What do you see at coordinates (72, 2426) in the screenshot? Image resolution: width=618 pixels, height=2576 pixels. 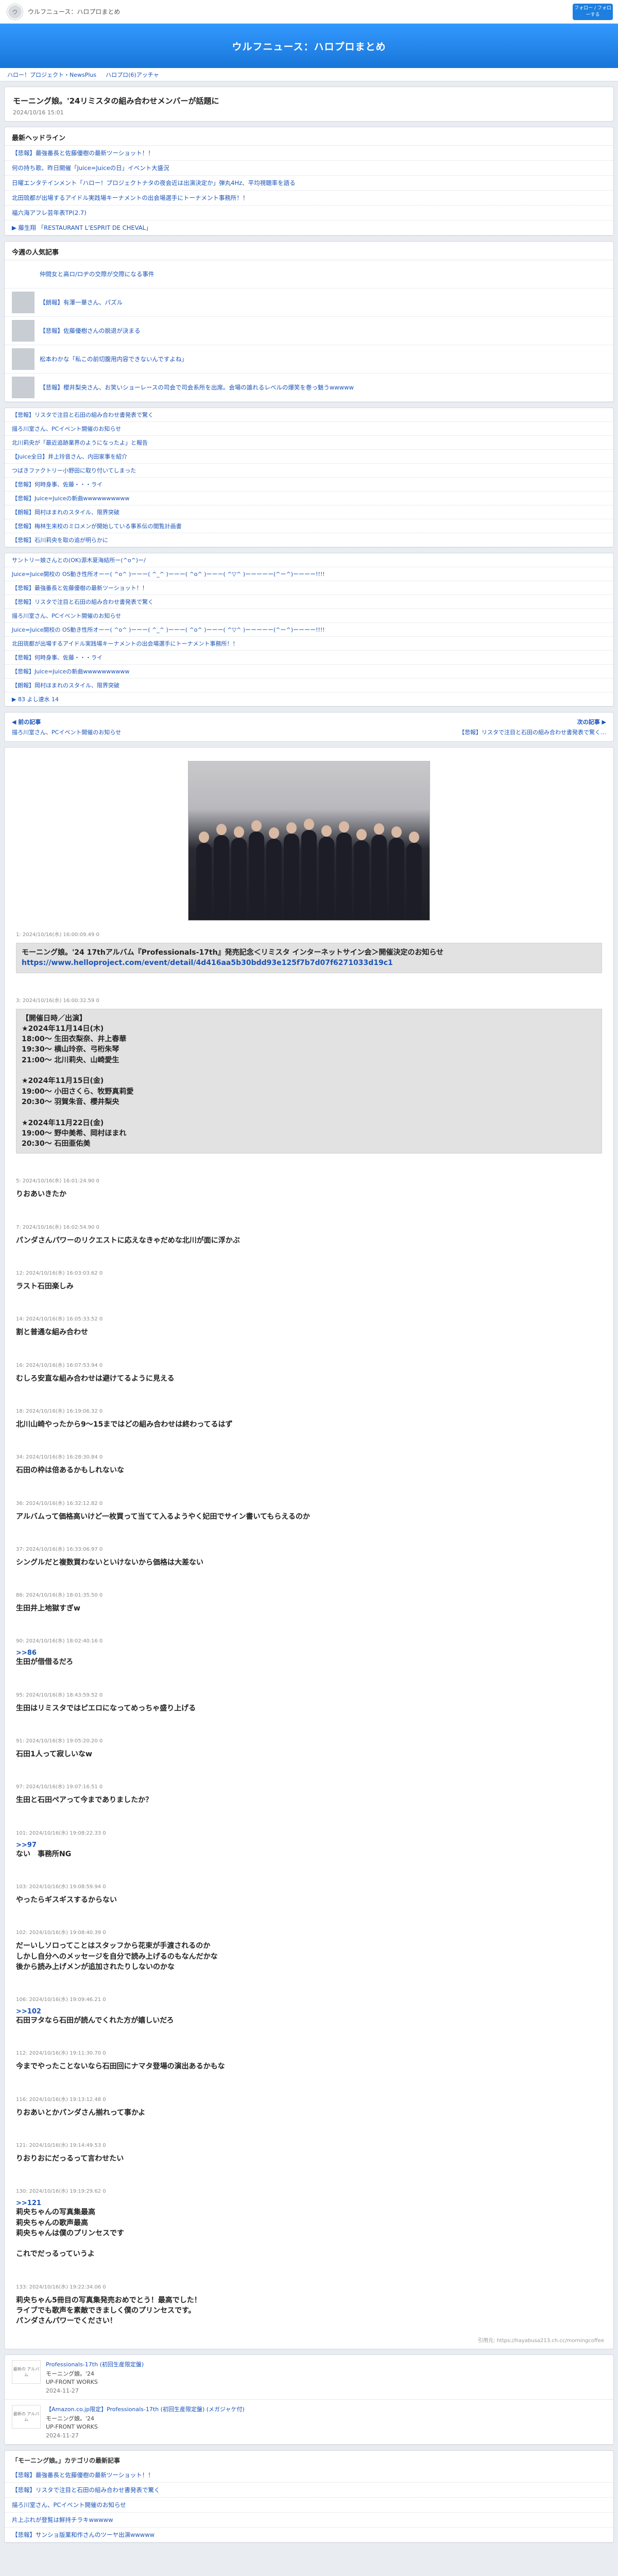 I see `ad-label: UP-FRONT WORKS` at bounding box center [72, 2426].